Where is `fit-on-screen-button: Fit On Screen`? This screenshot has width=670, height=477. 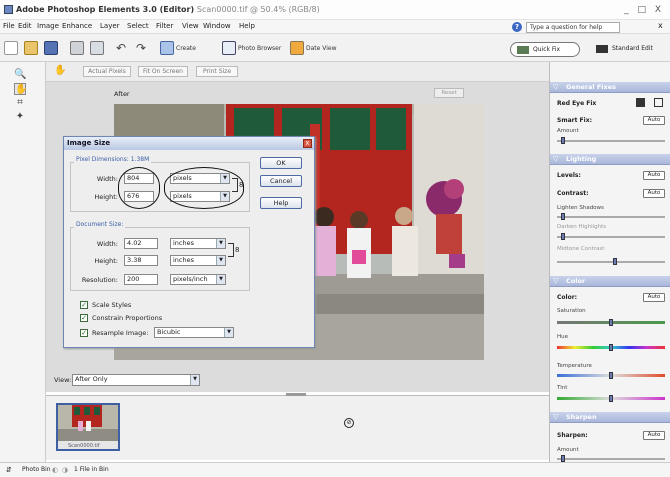
fit-on-screen-button: Fit On Screen is located at coordinates (163, 71).